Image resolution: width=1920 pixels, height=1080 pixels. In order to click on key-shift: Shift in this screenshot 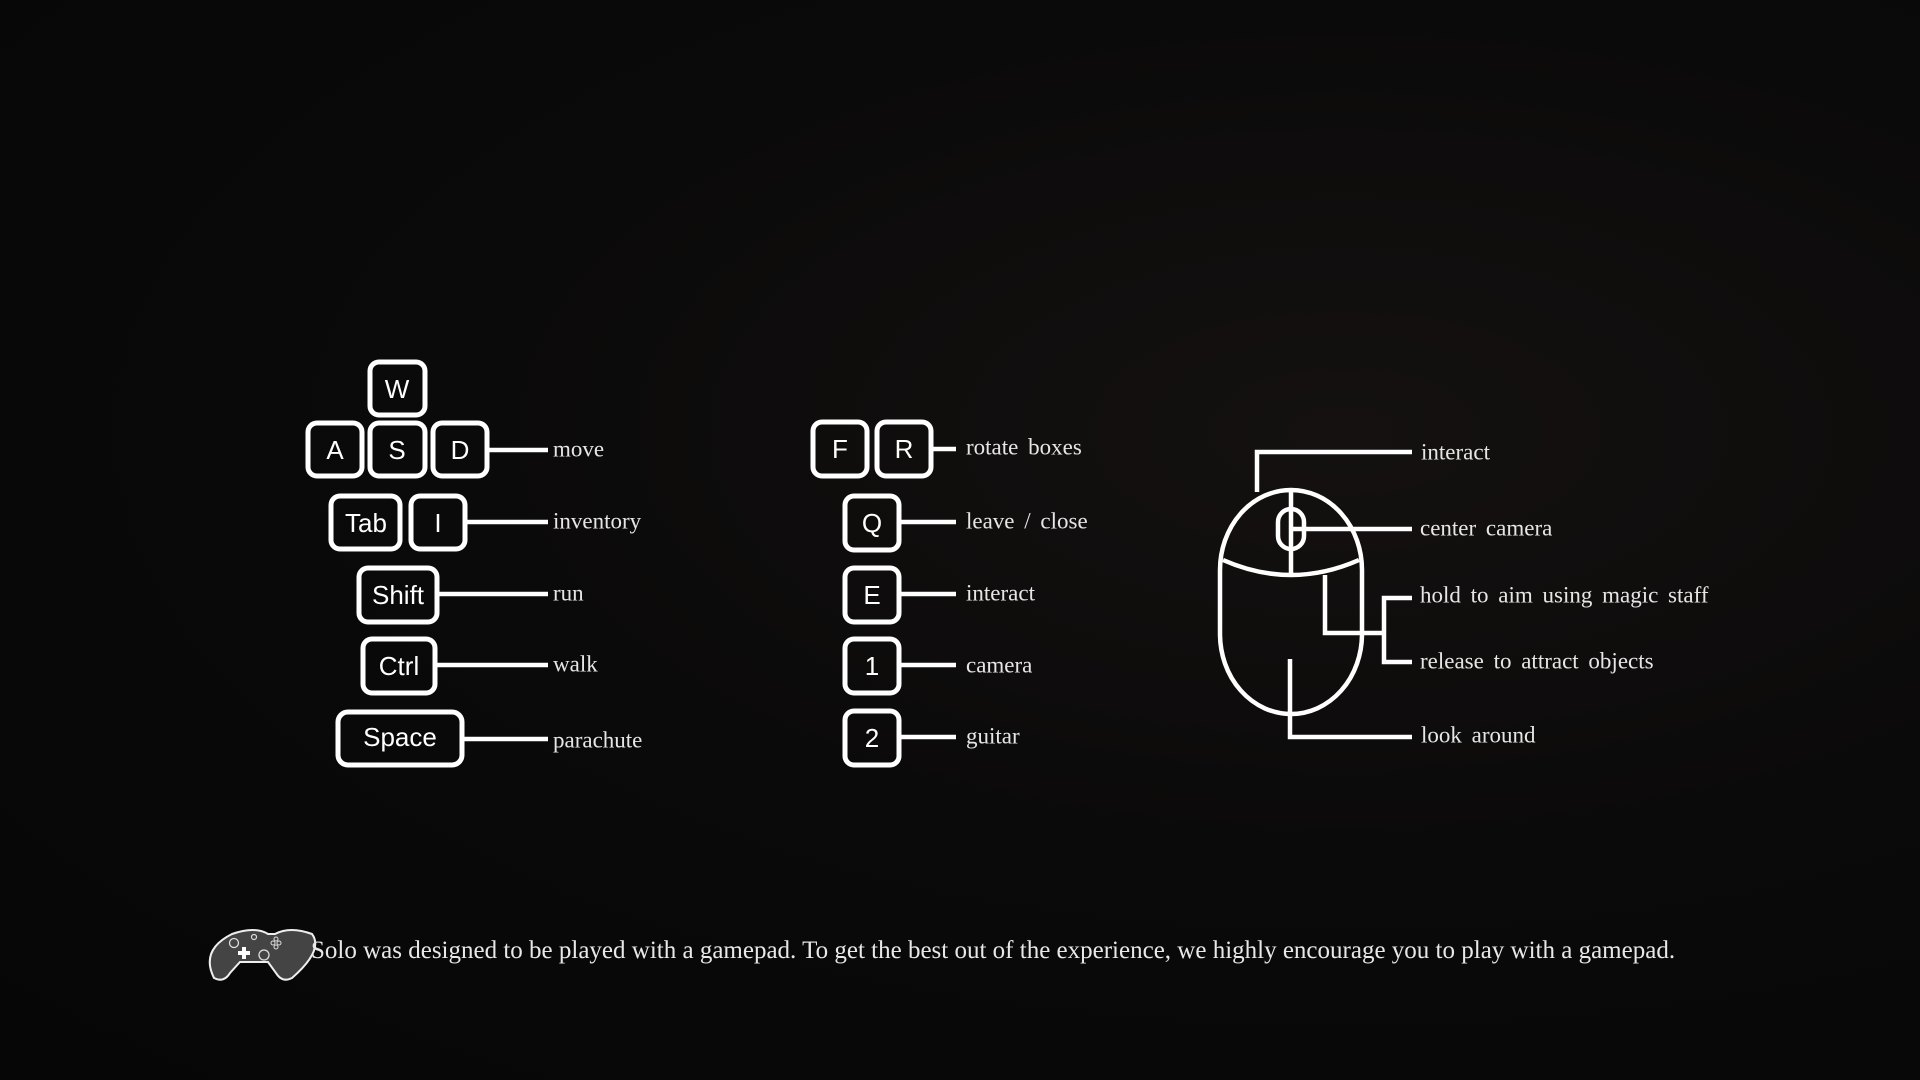, I will do `click(398, 595)`.